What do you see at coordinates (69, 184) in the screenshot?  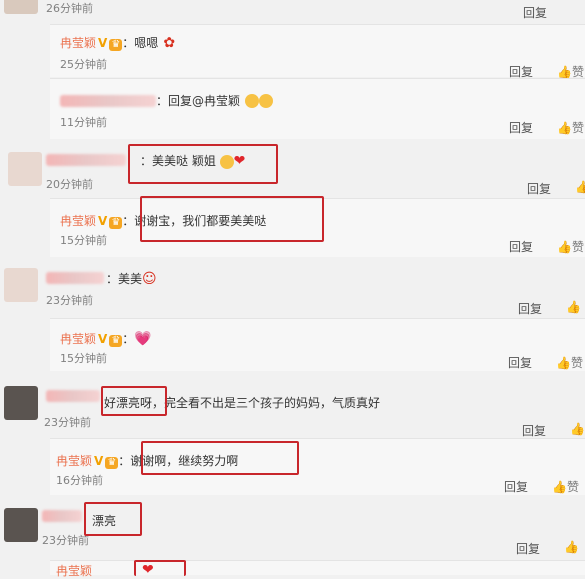 I see `timestamp: 20分钟前` at bounding box center [69, 184].